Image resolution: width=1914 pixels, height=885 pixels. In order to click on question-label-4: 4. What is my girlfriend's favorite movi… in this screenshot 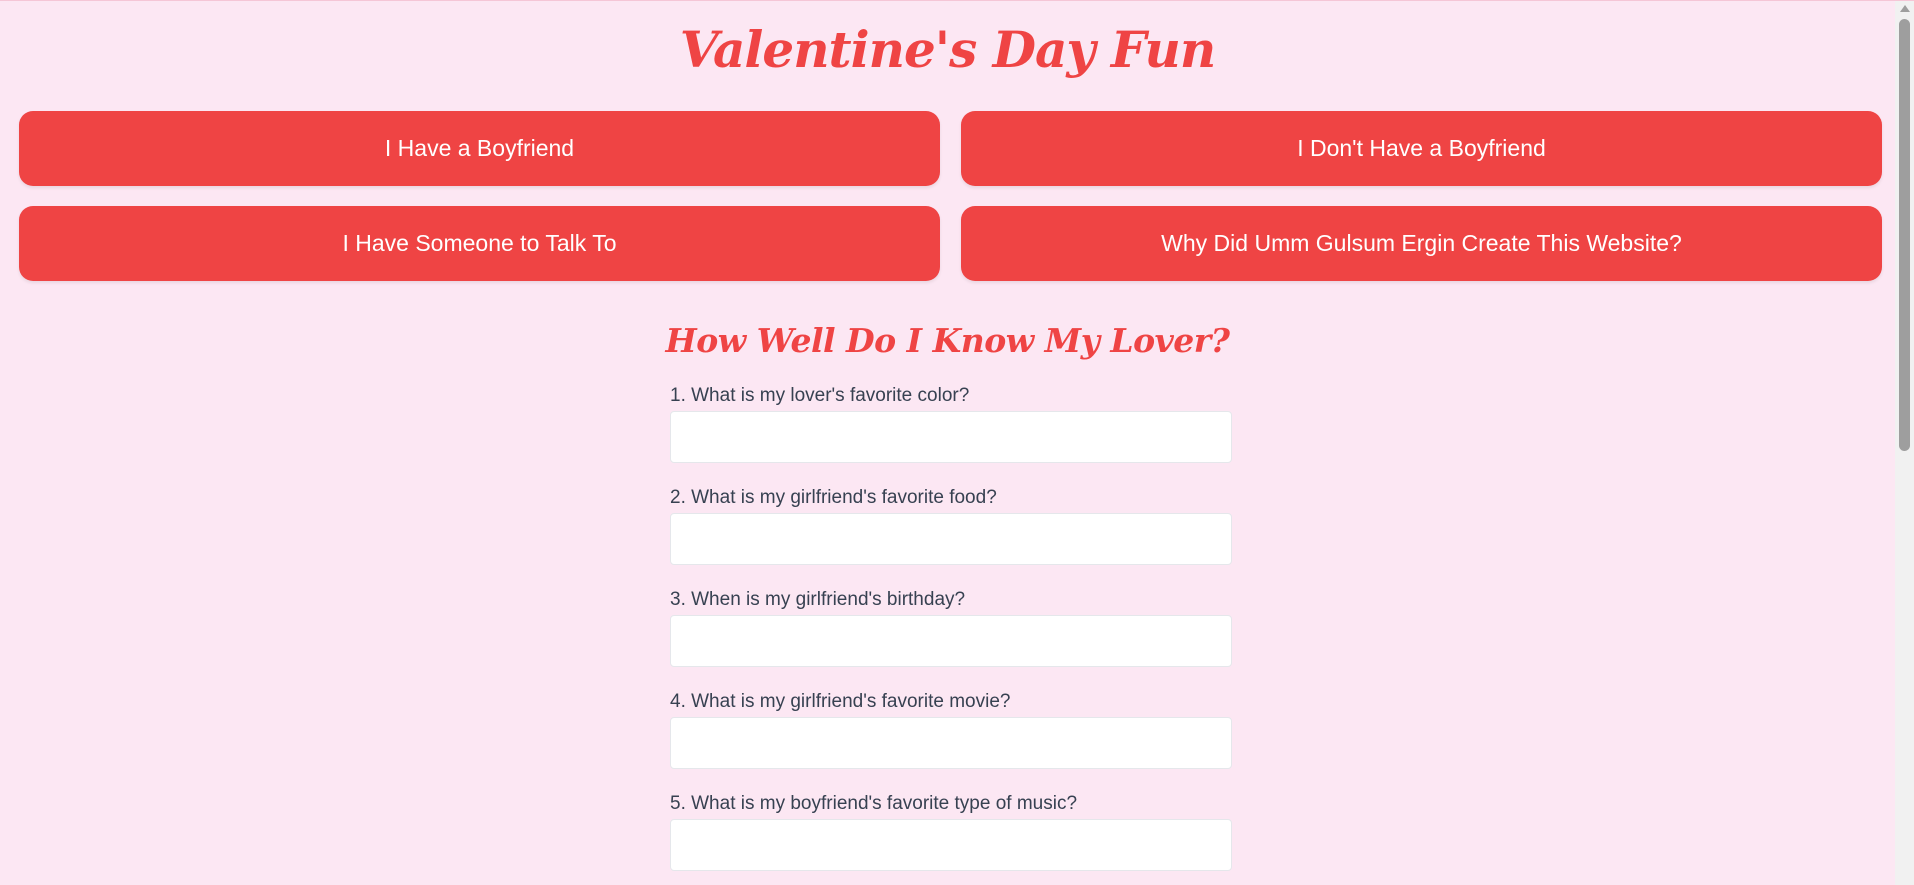, I will do `click(840, 701)`.